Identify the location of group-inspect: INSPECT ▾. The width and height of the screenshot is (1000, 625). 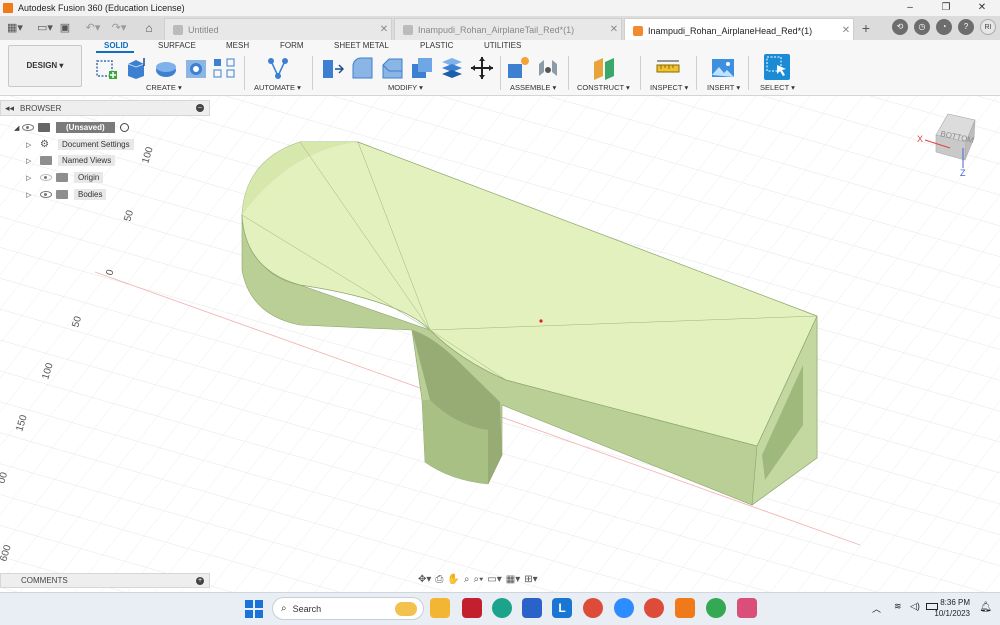
(669, 87).